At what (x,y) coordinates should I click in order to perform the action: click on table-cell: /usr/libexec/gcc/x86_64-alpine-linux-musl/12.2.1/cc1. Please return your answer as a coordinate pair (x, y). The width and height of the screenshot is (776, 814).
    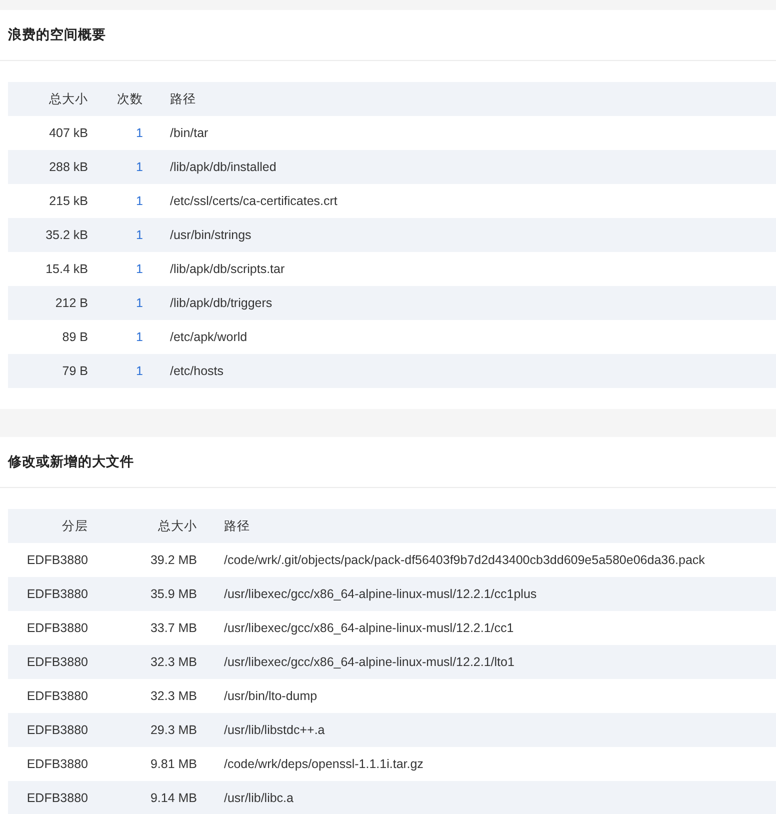
    Looking at the image, I should click on (486, 628).